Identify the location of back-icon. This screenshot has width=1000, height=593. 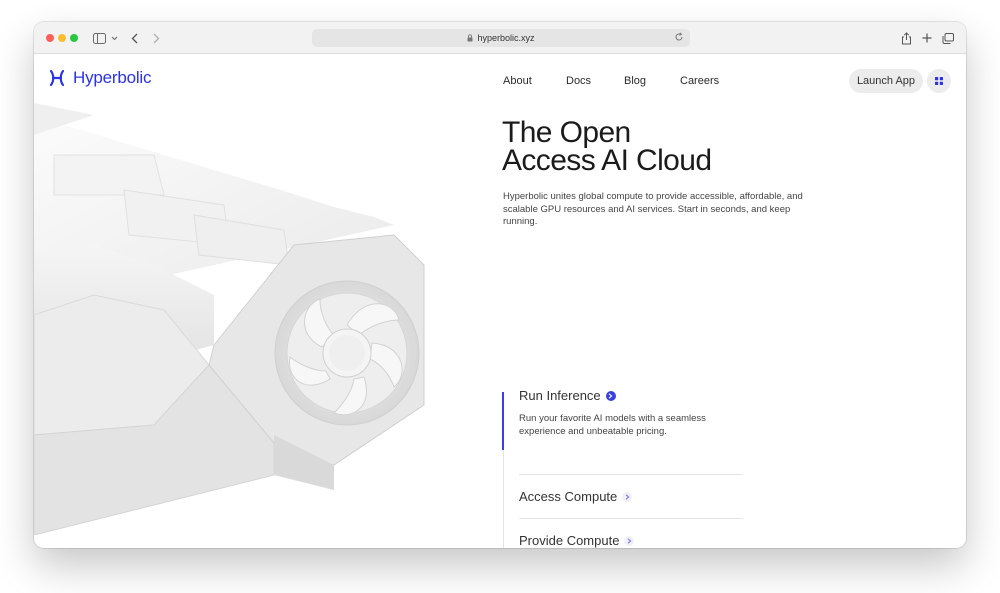
(134, 38).